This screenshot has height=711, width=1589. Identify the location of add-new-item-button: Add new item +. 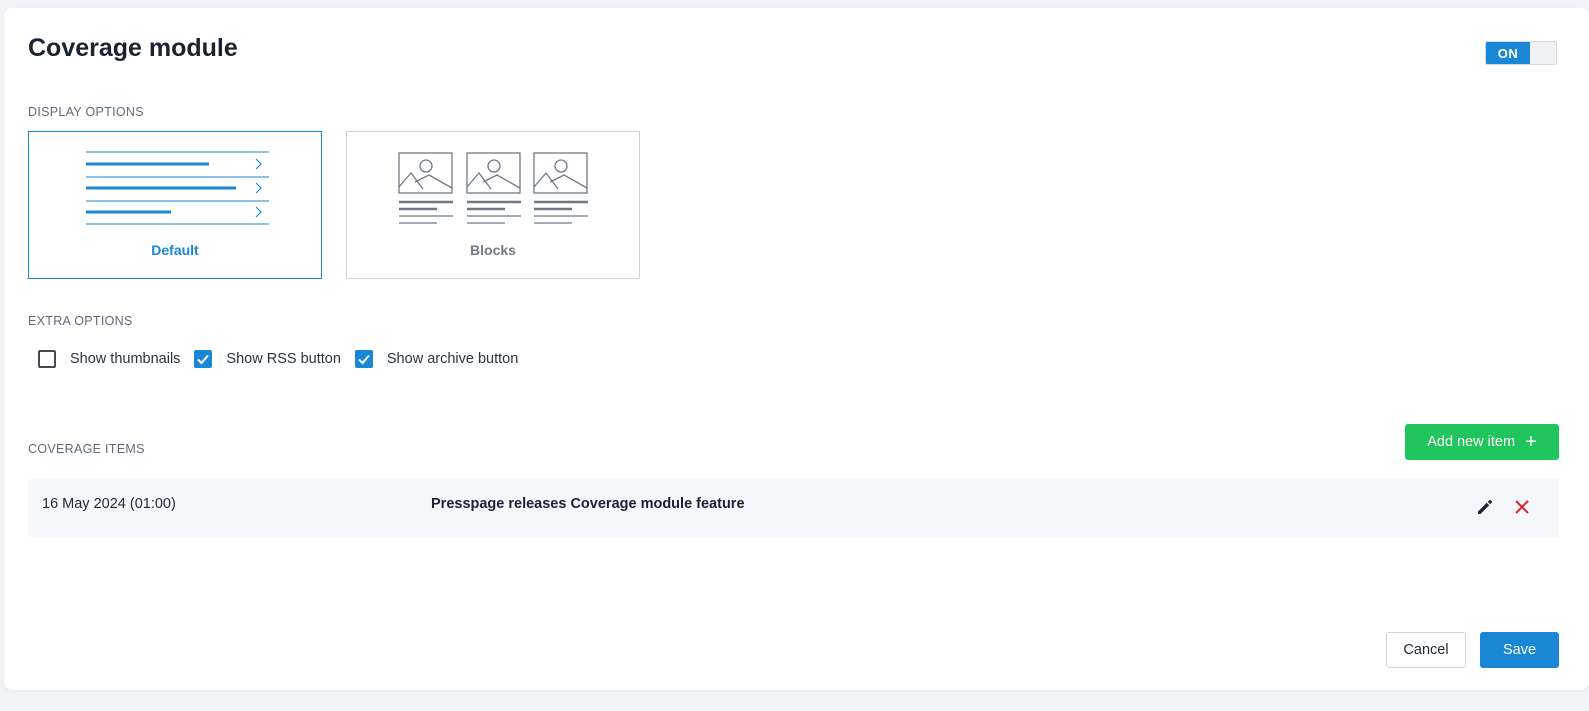
(1482, 442).